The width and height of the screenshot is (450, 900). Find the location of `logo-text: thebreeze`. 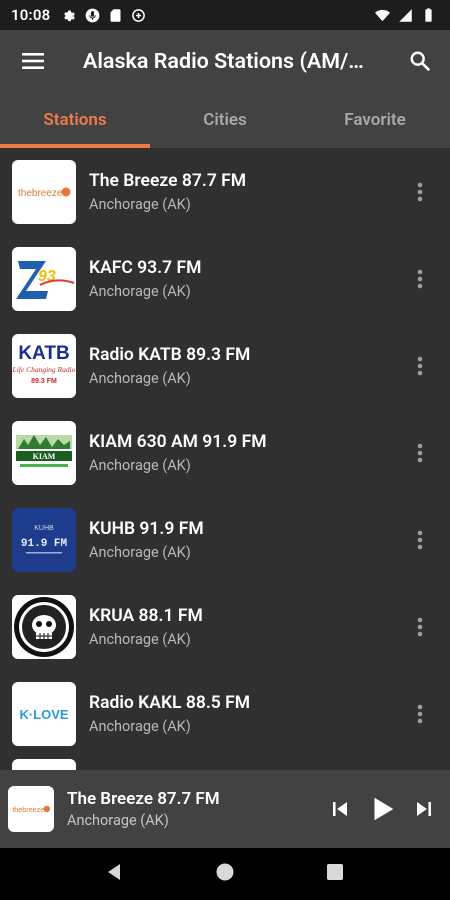

logo-text: thebreeze is located at coordinates (40, 193).